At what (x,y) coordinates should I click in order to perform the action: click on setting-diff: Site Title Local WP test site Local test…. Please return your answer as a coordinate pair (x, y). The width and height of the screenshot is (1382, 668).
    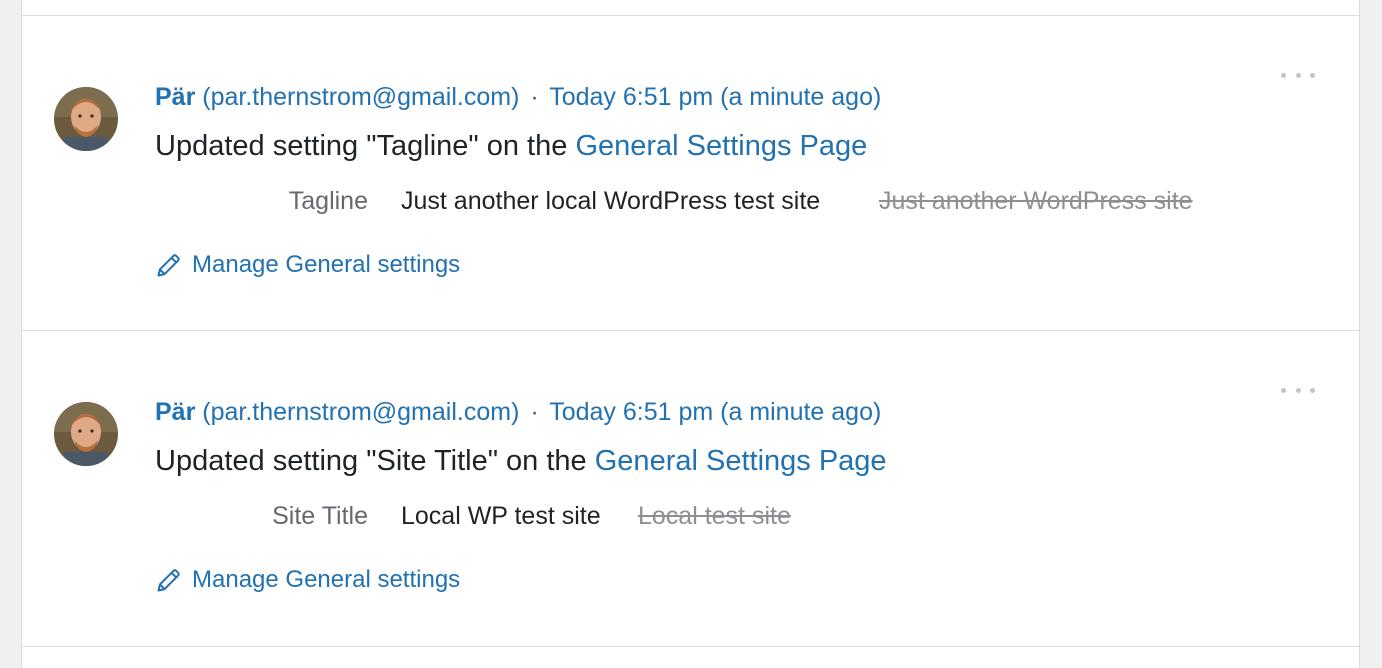
    Looking at the image, I should click on (690, 516).